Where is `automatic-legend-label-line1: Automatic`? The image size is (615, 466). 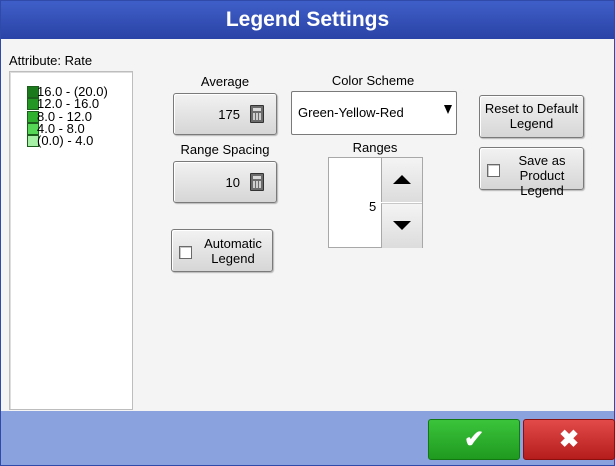
automatic-legend-label-line1: Automatic is located at coordinates (233, 243).